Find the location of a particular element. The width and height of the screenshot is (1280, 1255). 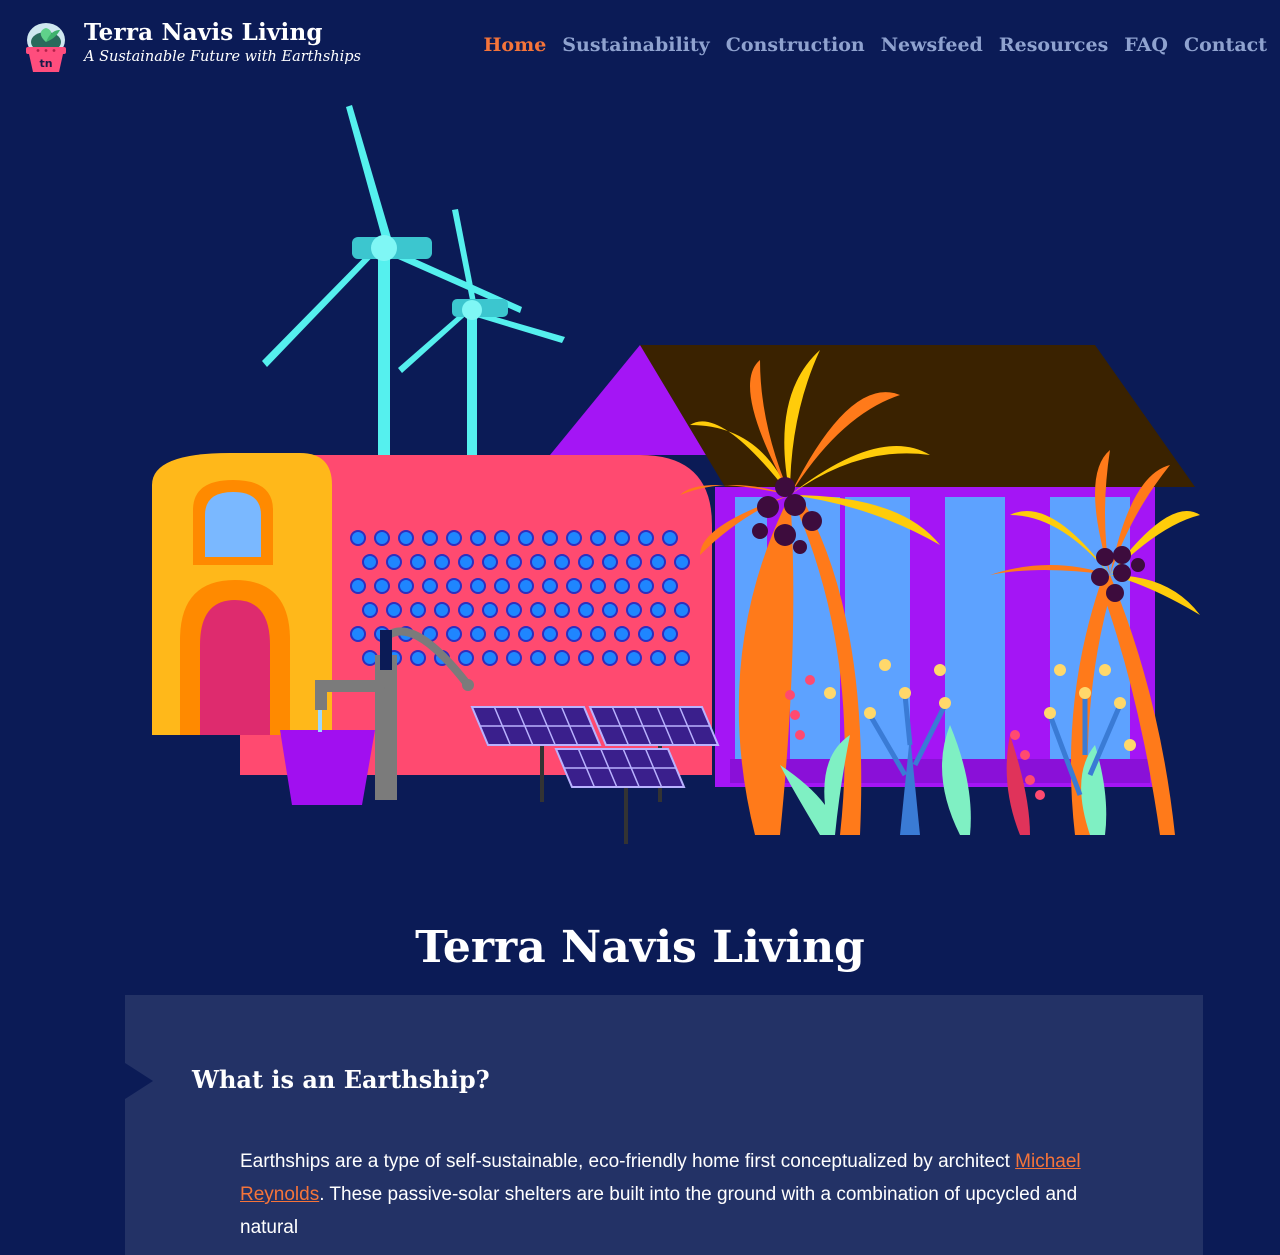

section-heading: What is an Earthship? is located at coordinates (341, 1079).